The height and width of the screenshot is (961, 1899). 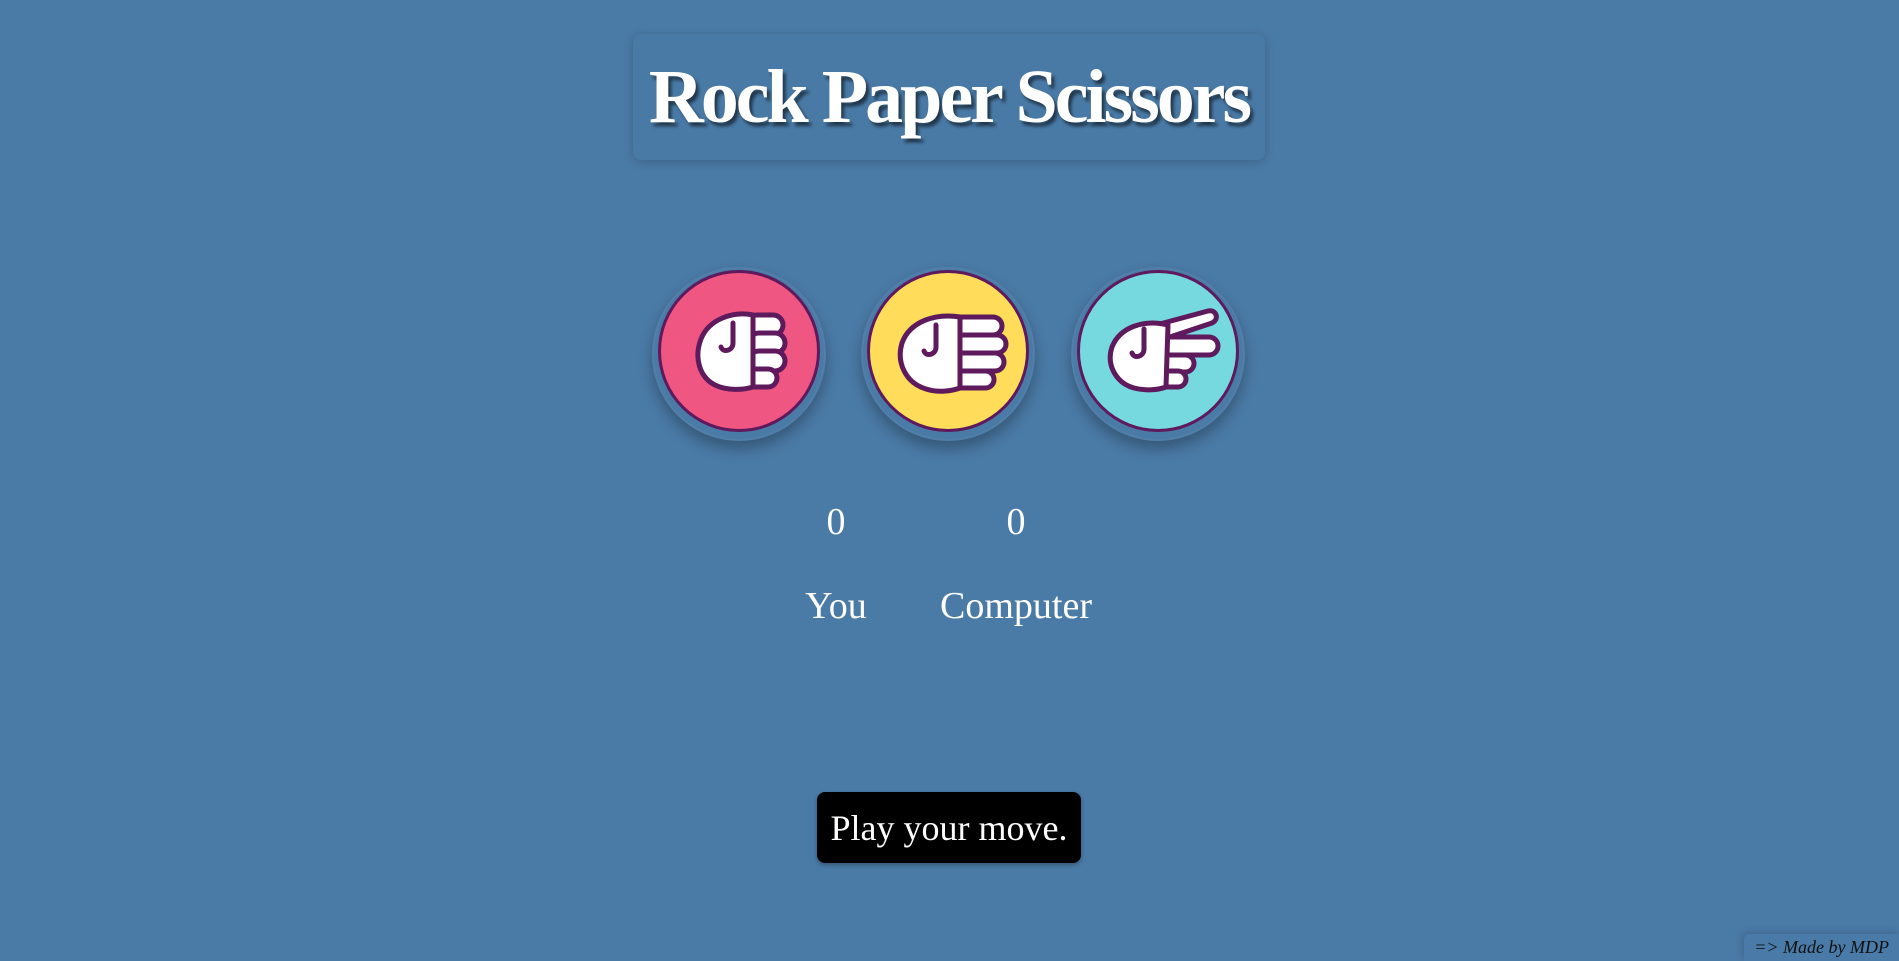 What do you see at coordinates (1164, 350) in the screenshot?
I see `scissors-hand-icon` at bounding box center [1164, 350].